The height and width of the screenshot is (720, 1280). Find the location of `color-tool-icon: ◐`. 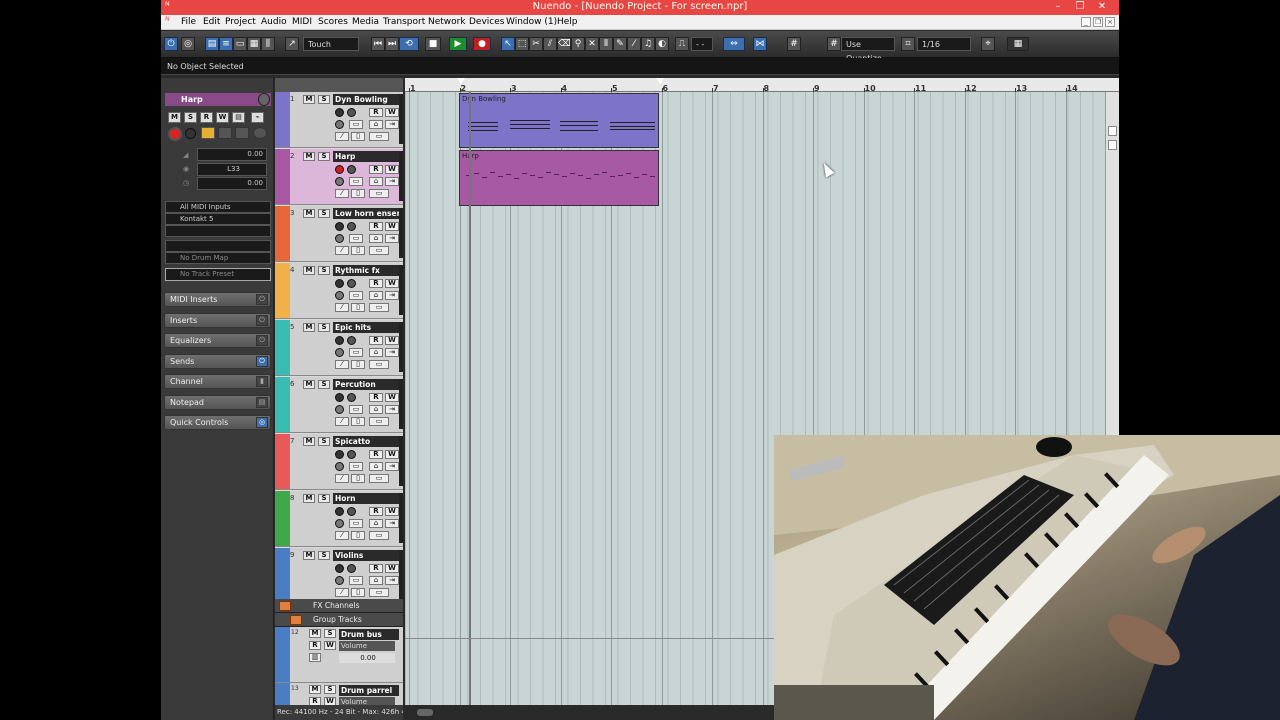

color-tool-icon: ◐ is located at coordinates (662, 44).